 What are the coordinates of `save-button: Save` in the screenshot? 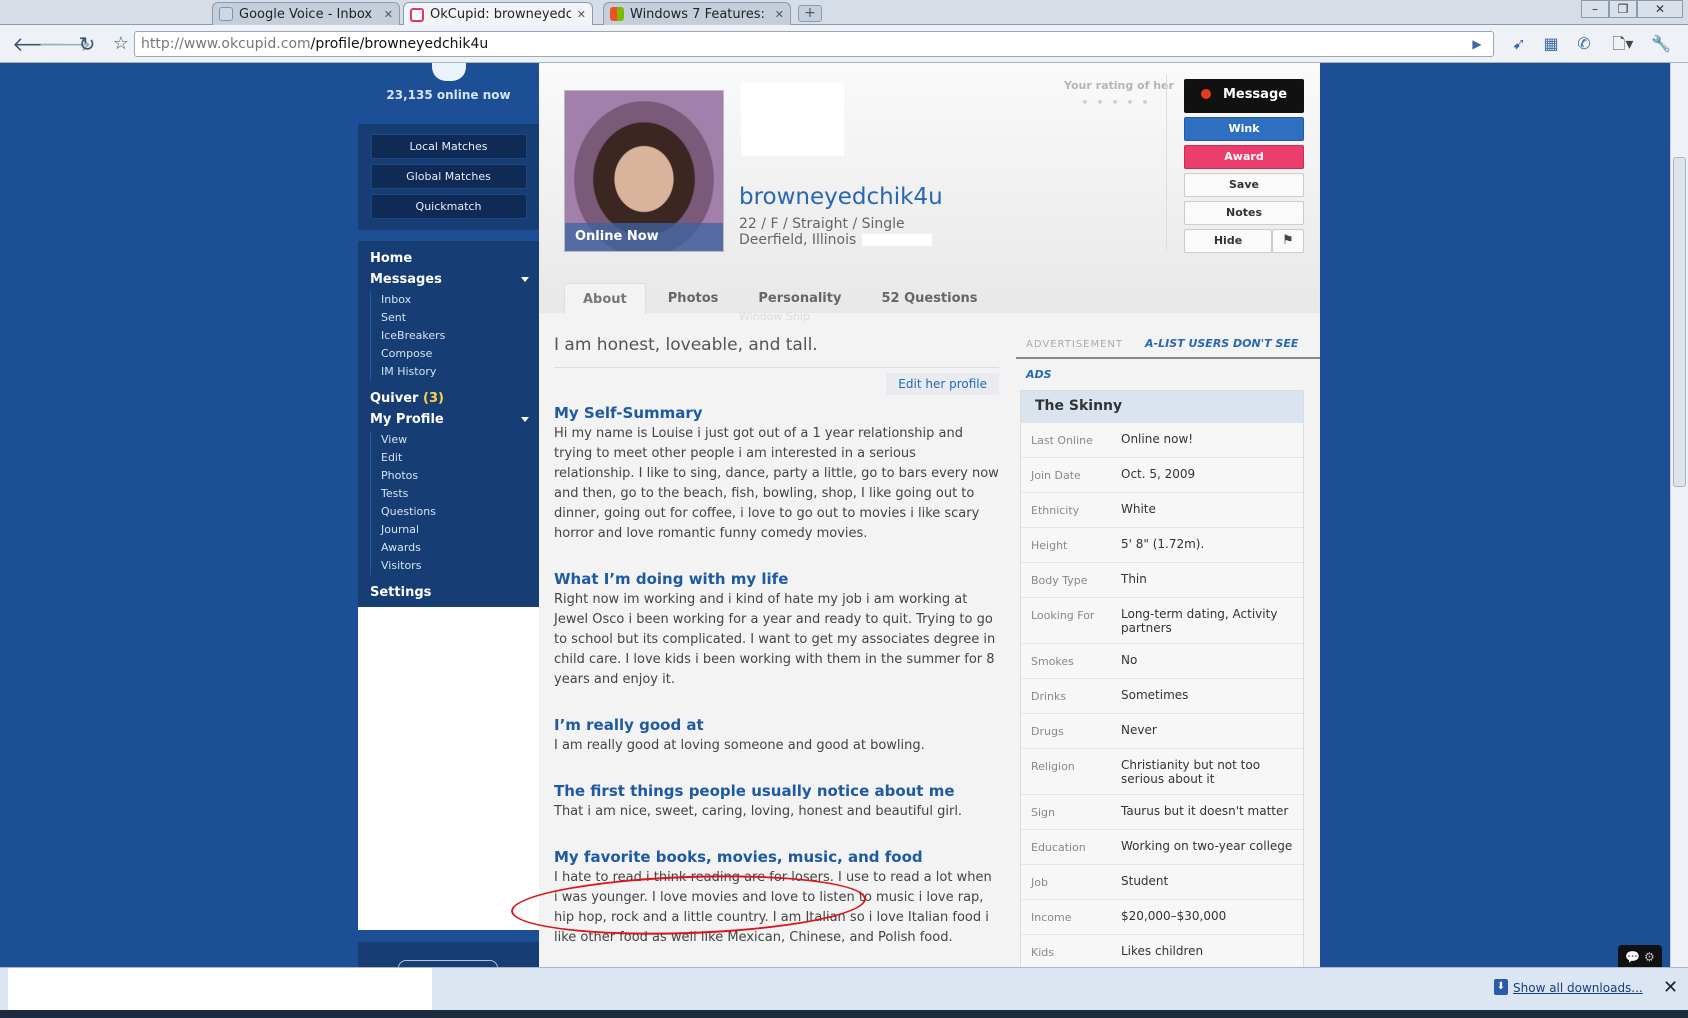 It's located at (1244, 185).